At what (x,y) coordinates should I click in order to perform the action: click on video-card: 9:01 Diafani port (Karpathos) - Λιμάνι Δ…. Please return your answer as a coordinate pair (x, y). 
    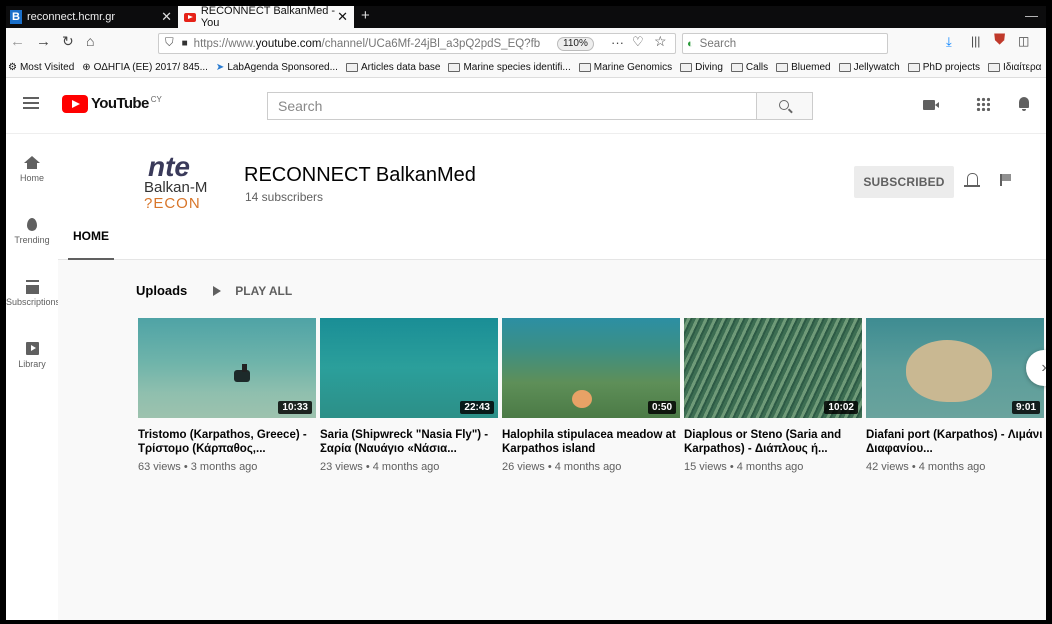
    Looking at the image, I should click on (955, 395).